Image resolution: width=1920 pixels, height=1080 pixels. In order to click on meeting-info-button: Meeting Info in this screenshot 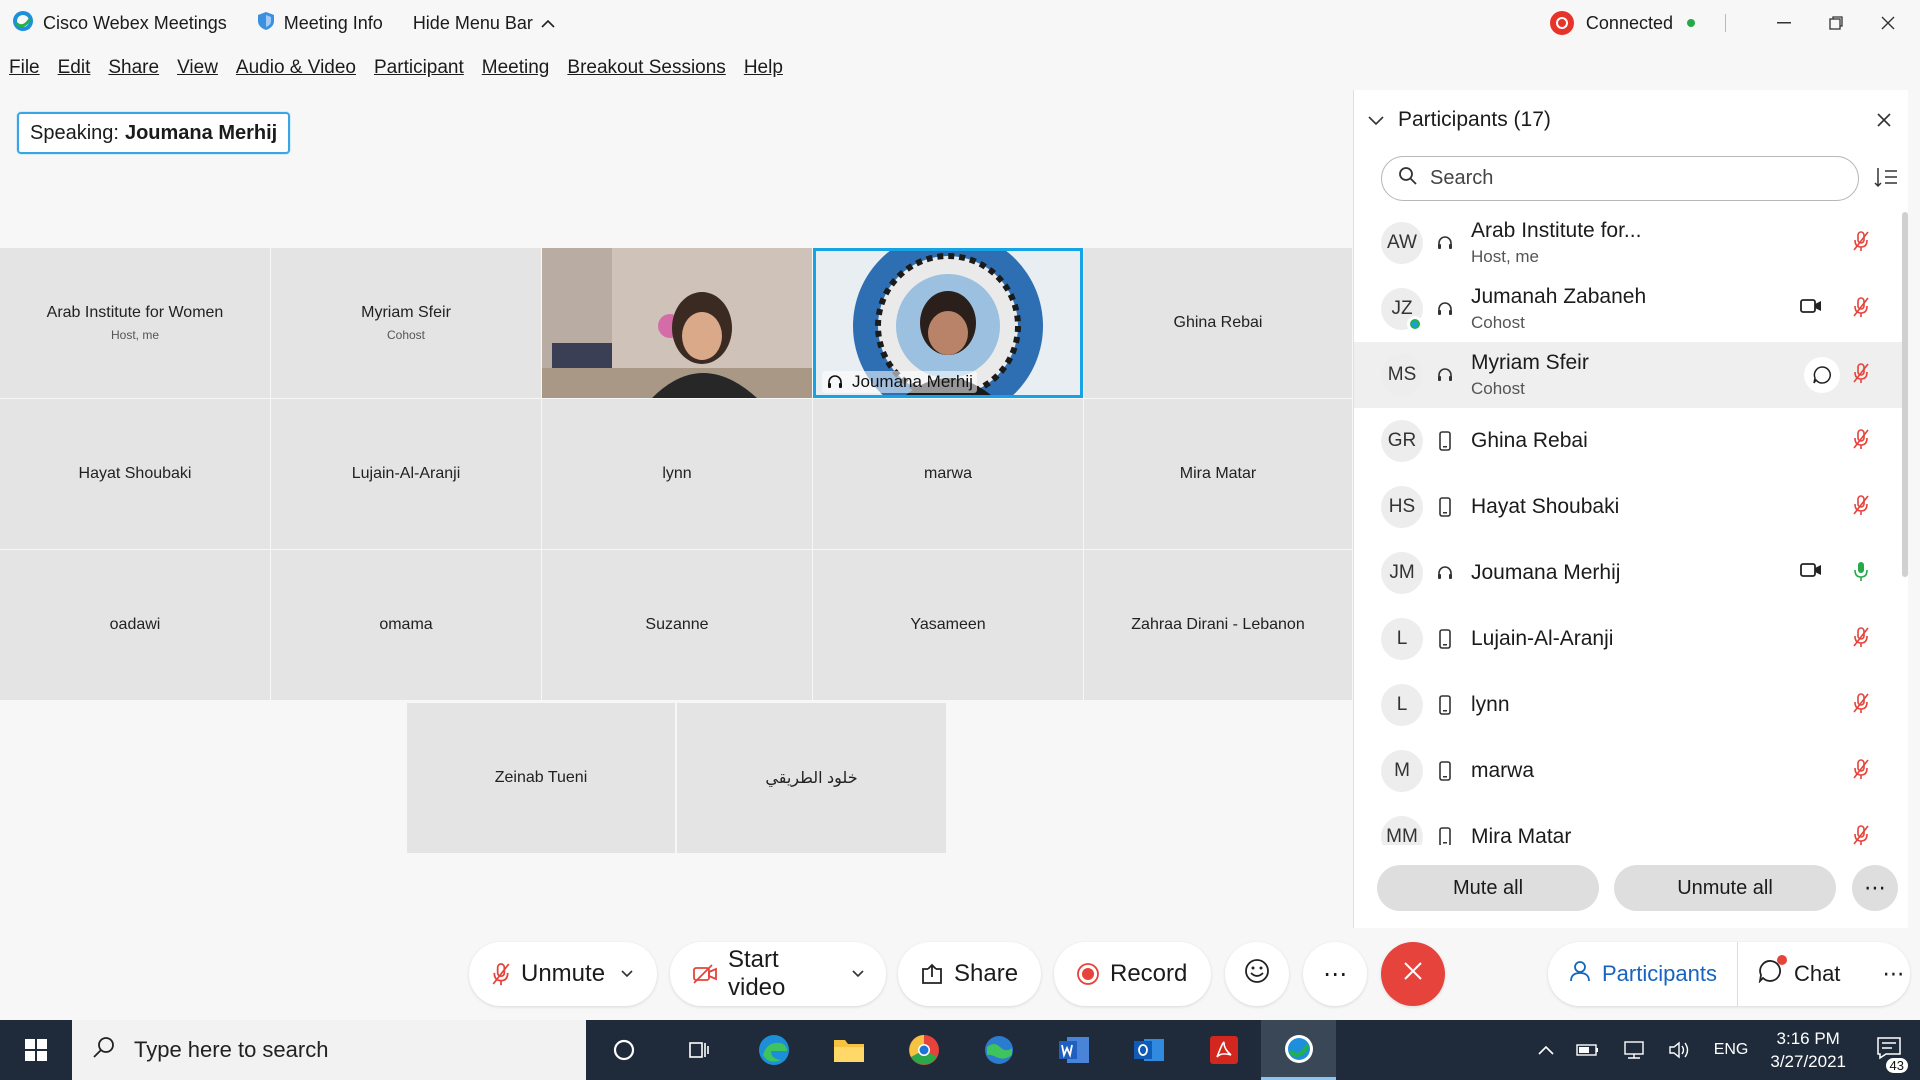, I will do `click(320, 23)`.